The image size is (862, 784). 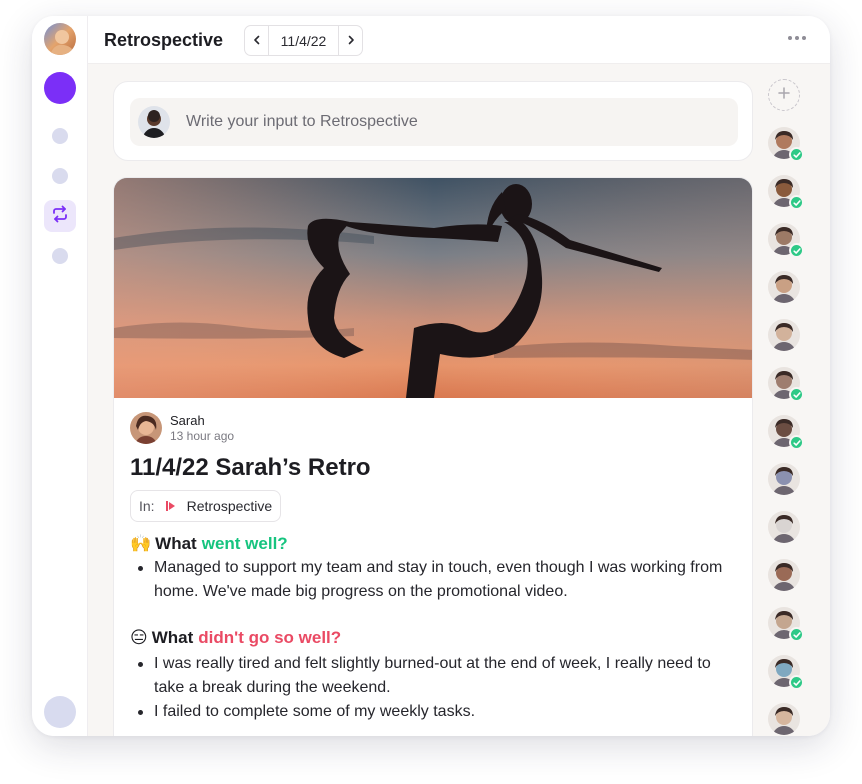 What do you see at coordinates (270, 637) in the screenshot?
I see `section-highlight: didn't go so well?` at bounding box center [270, 637].